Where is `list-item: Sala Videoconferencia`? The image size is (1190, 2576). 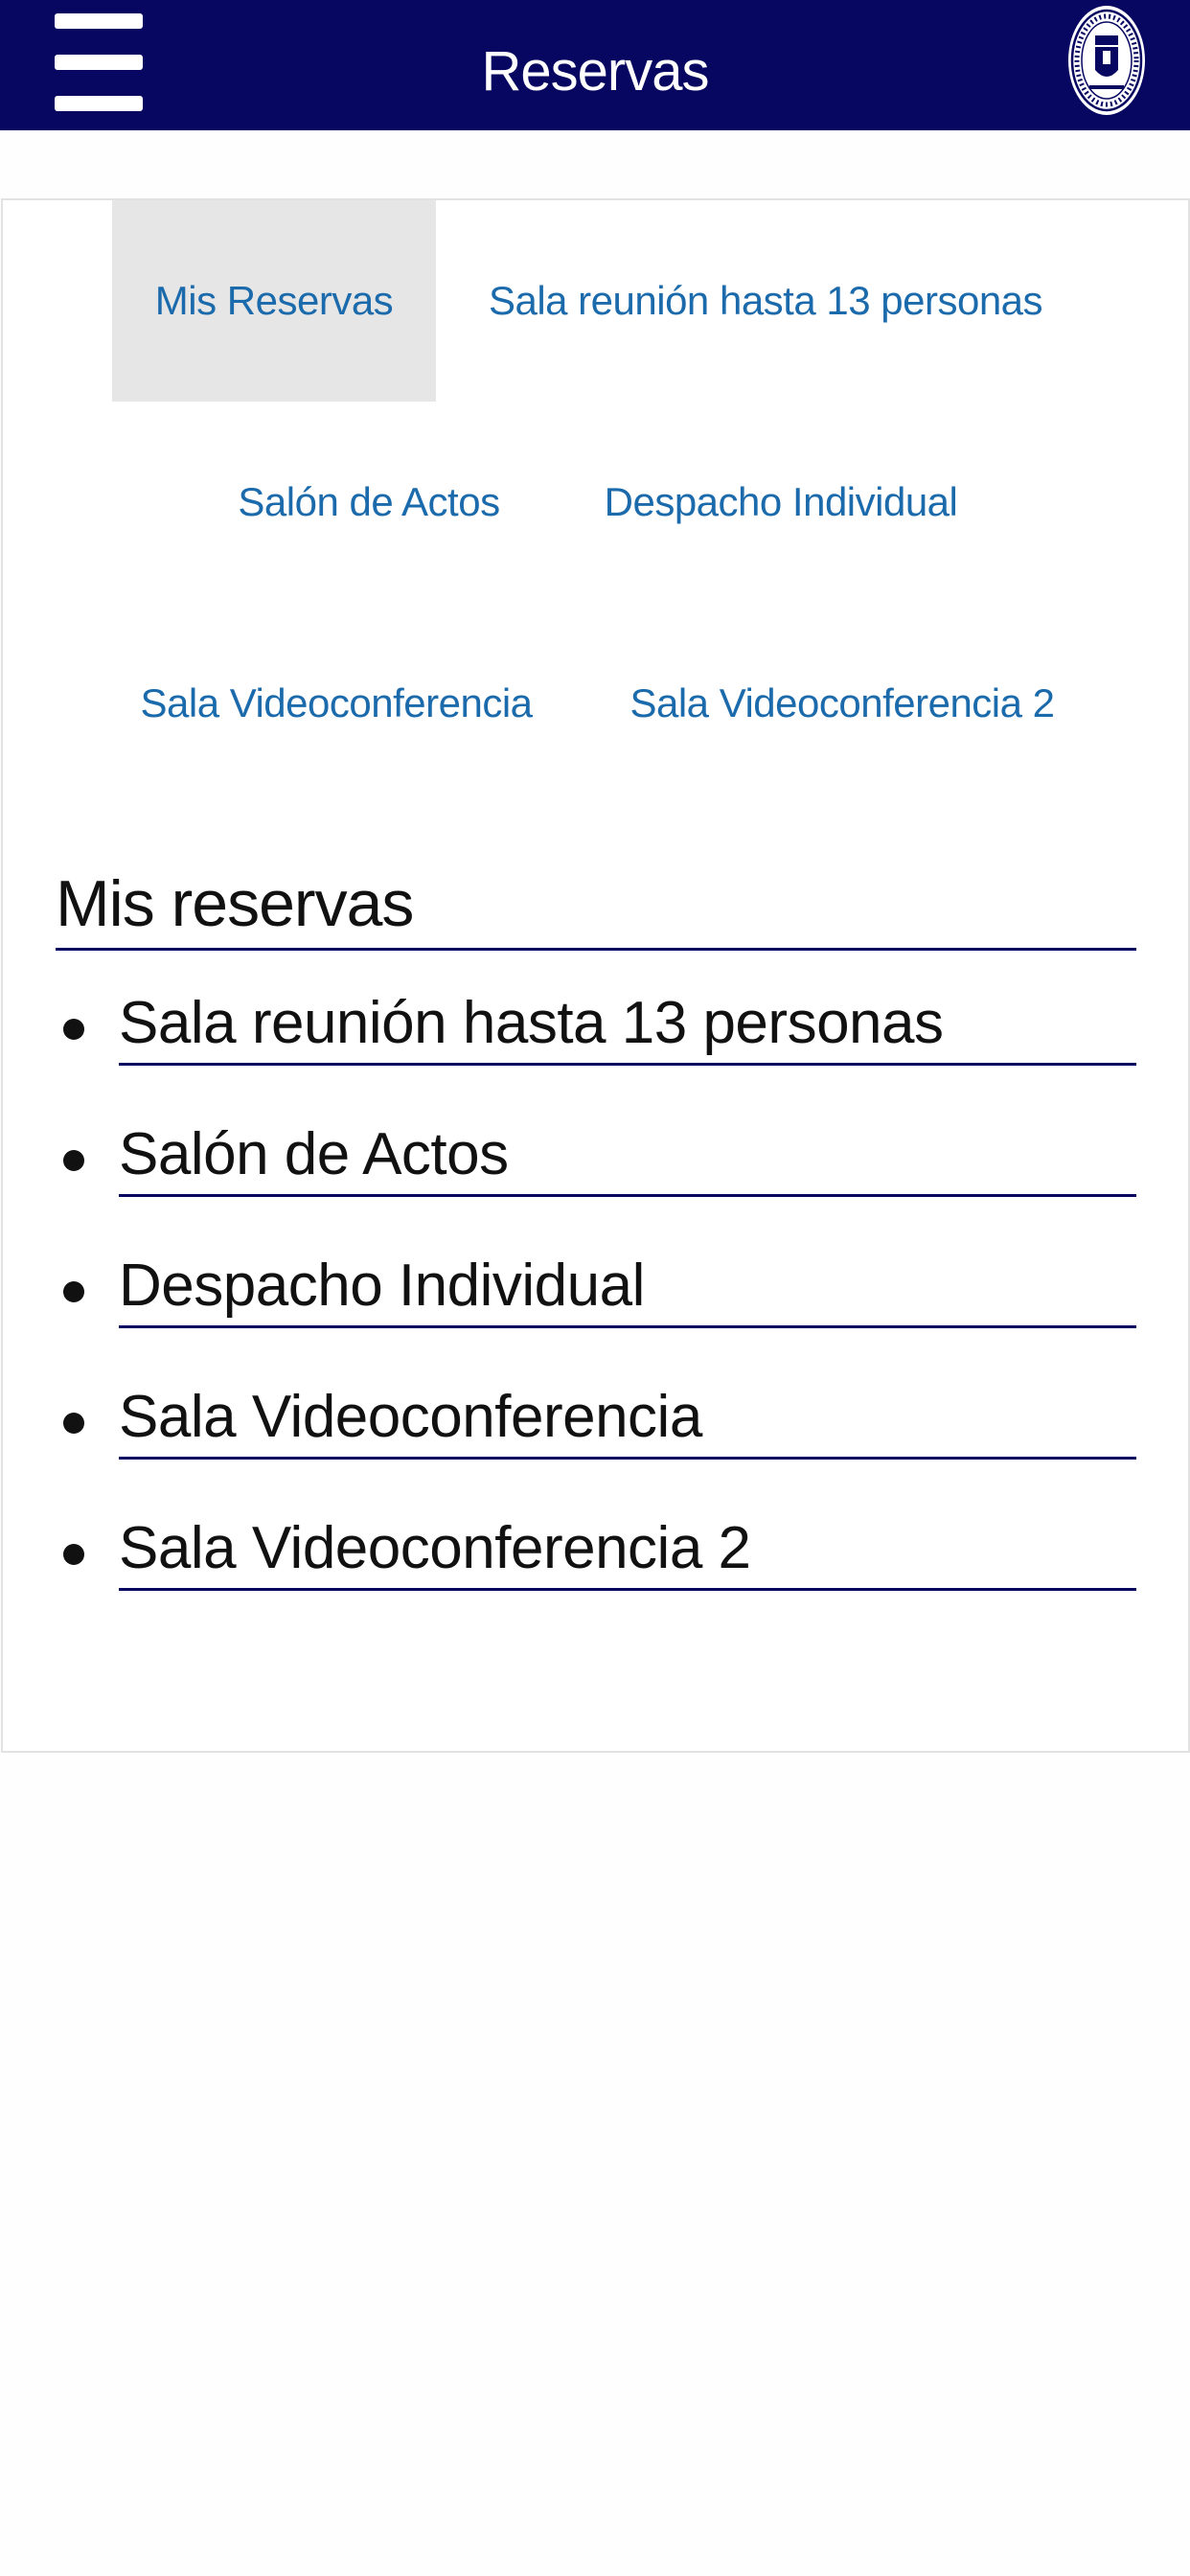 list-item: Sala Videoconferencia is located at coordinates (595, 1434).